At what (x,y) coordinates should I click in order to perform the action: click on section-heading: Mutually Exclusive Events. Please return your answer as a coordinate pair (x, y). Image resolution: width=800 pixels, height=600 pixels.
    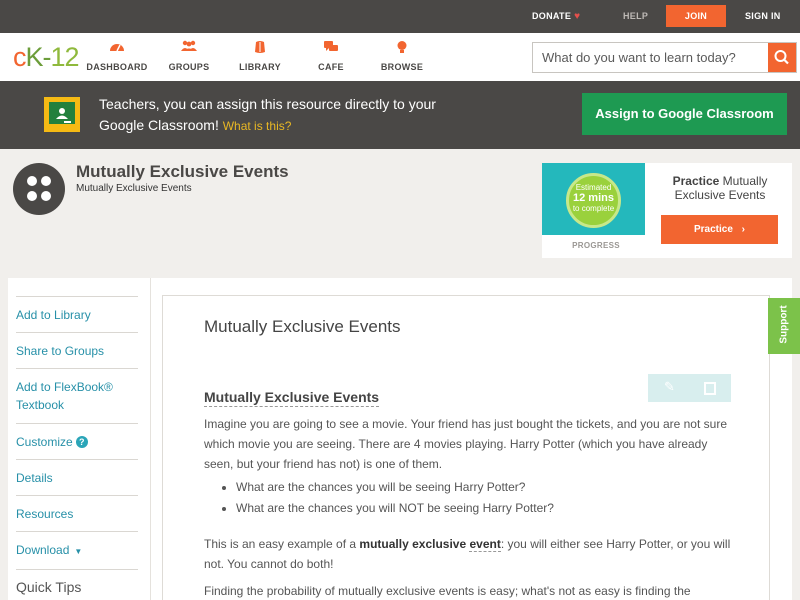
    Looking at the image, I should click on (292, 398).